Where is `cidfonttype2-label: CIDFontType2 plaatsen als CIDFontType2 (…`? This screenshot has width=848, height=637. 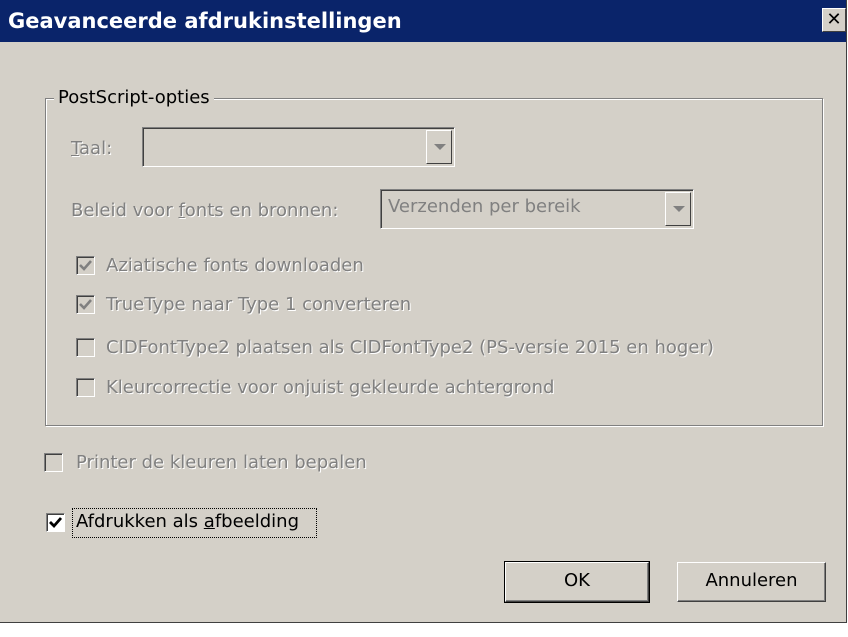
cidfonttype2-label: CIDFontType2 plaatsen als CIDFontType2 (… is located at coordinates (410, 347).